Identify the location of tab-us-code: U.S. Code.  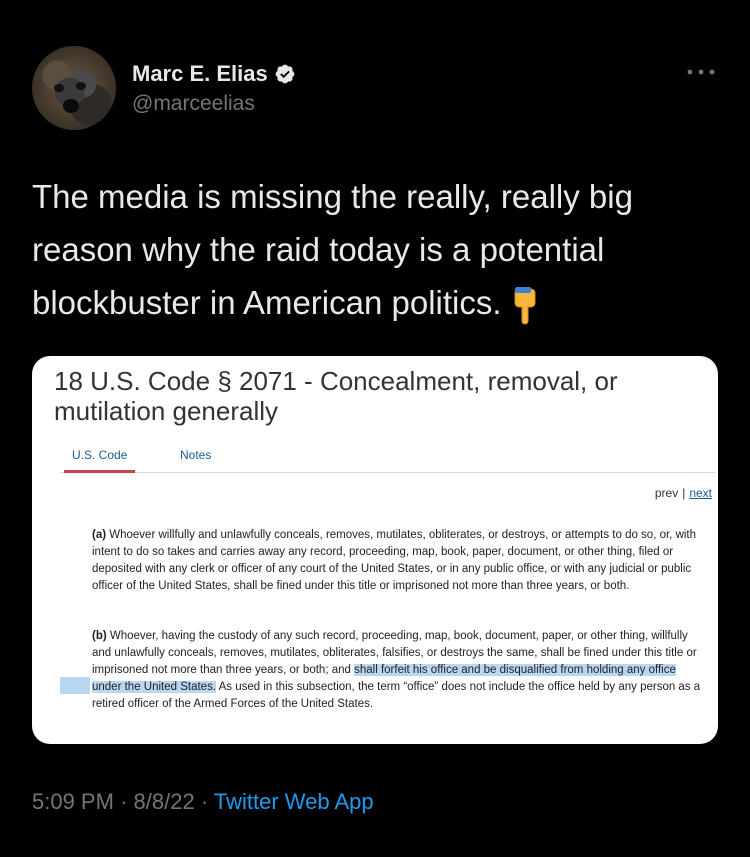
(100, 460).